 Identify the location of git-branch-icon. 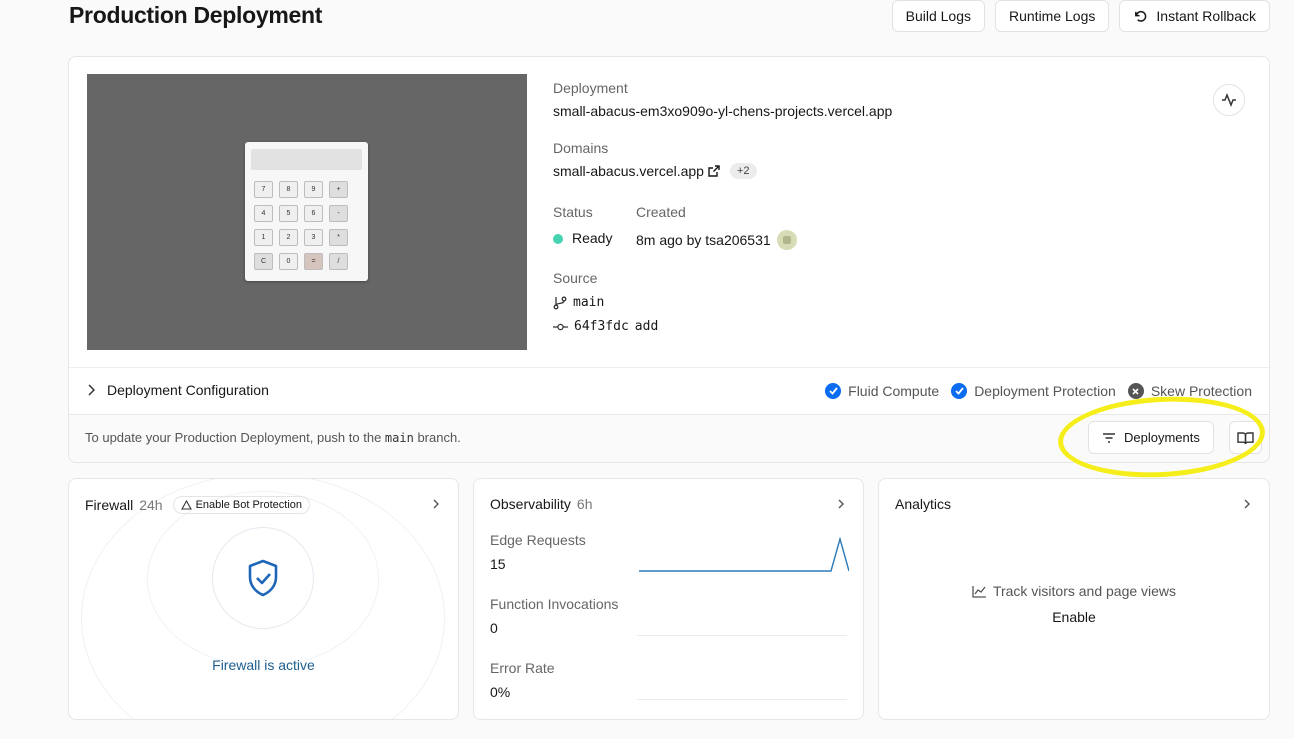
(560, 302).